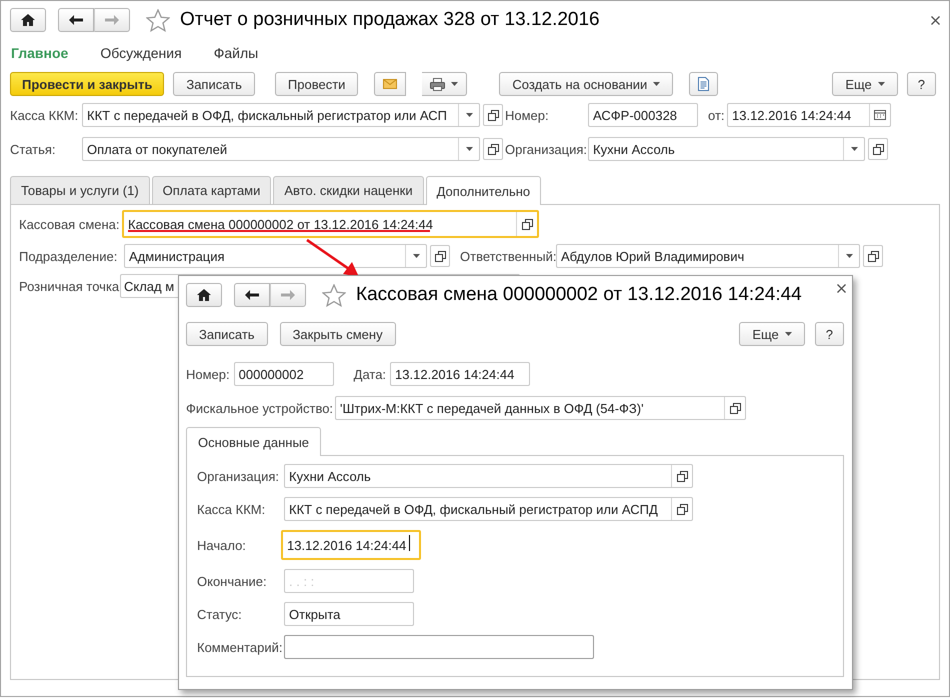  What do you see at coordinates (70, 224) in the screenshot?
I see `field-label: Кассовая смена:` at bounding box center [70, 224].